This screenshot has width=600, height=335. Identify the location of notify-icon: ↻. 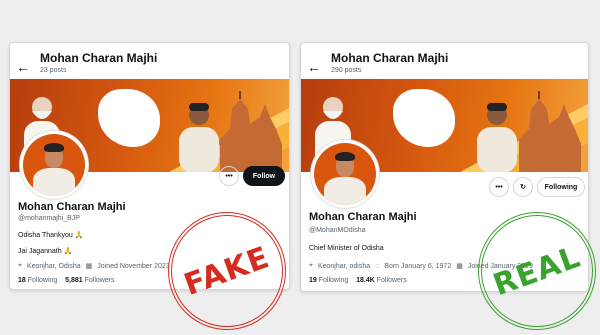
(523, 187).